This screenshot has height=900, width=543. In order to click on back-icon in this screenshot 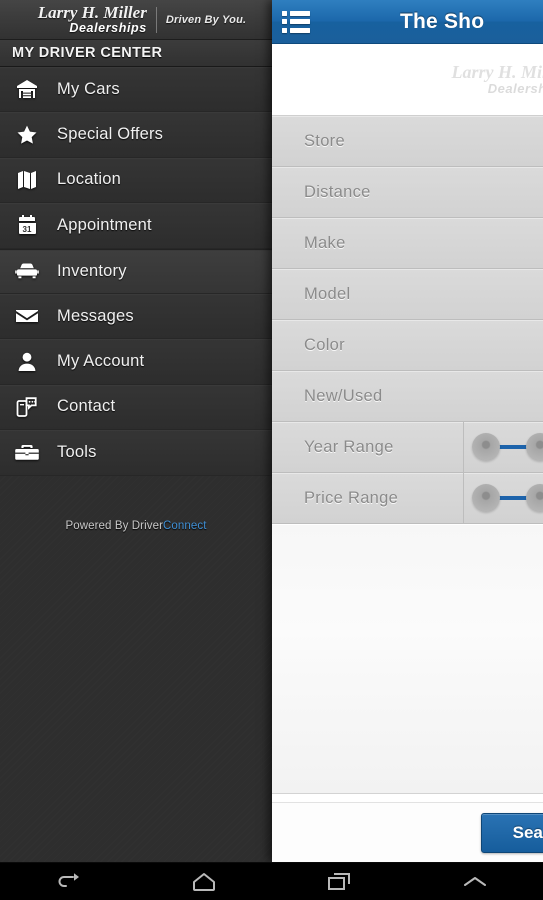, I will do `click(68, 881)`.